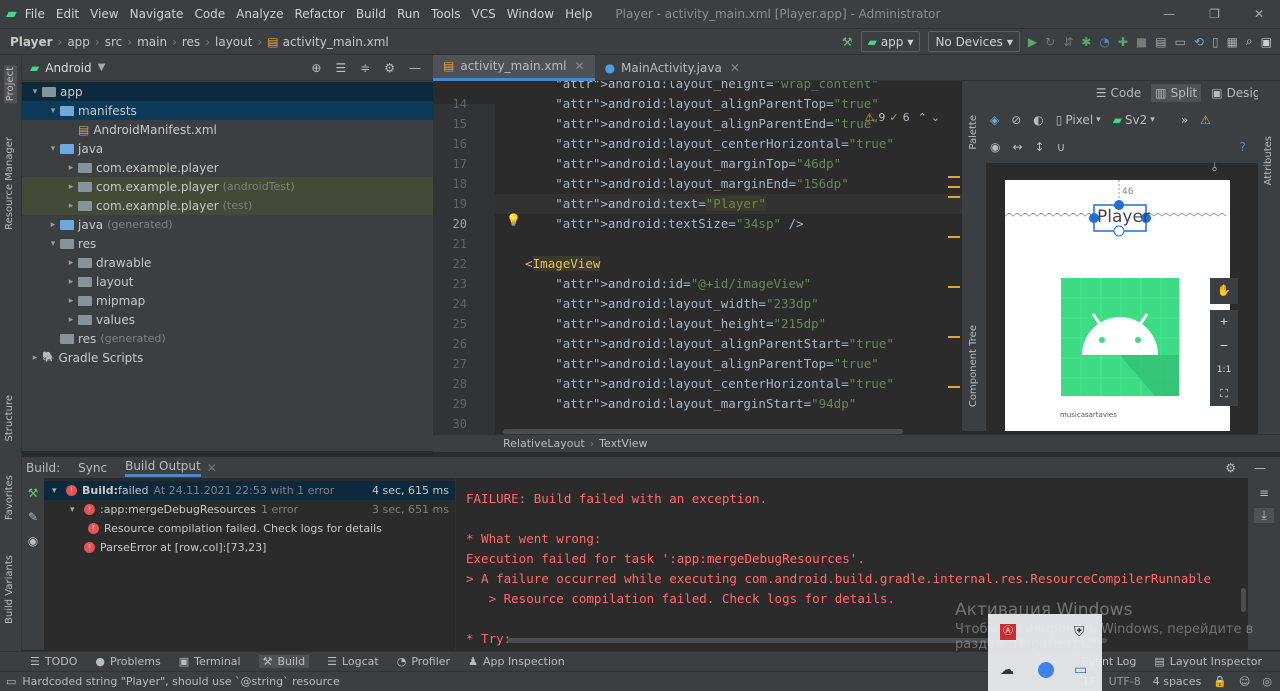 The height and width of the screenshot is (691, 1280). What do you see at coordinates (1176, 93) in the screenshot?
I see `split-mode-button: ▥ Split` at bounding box center [1176, 93].